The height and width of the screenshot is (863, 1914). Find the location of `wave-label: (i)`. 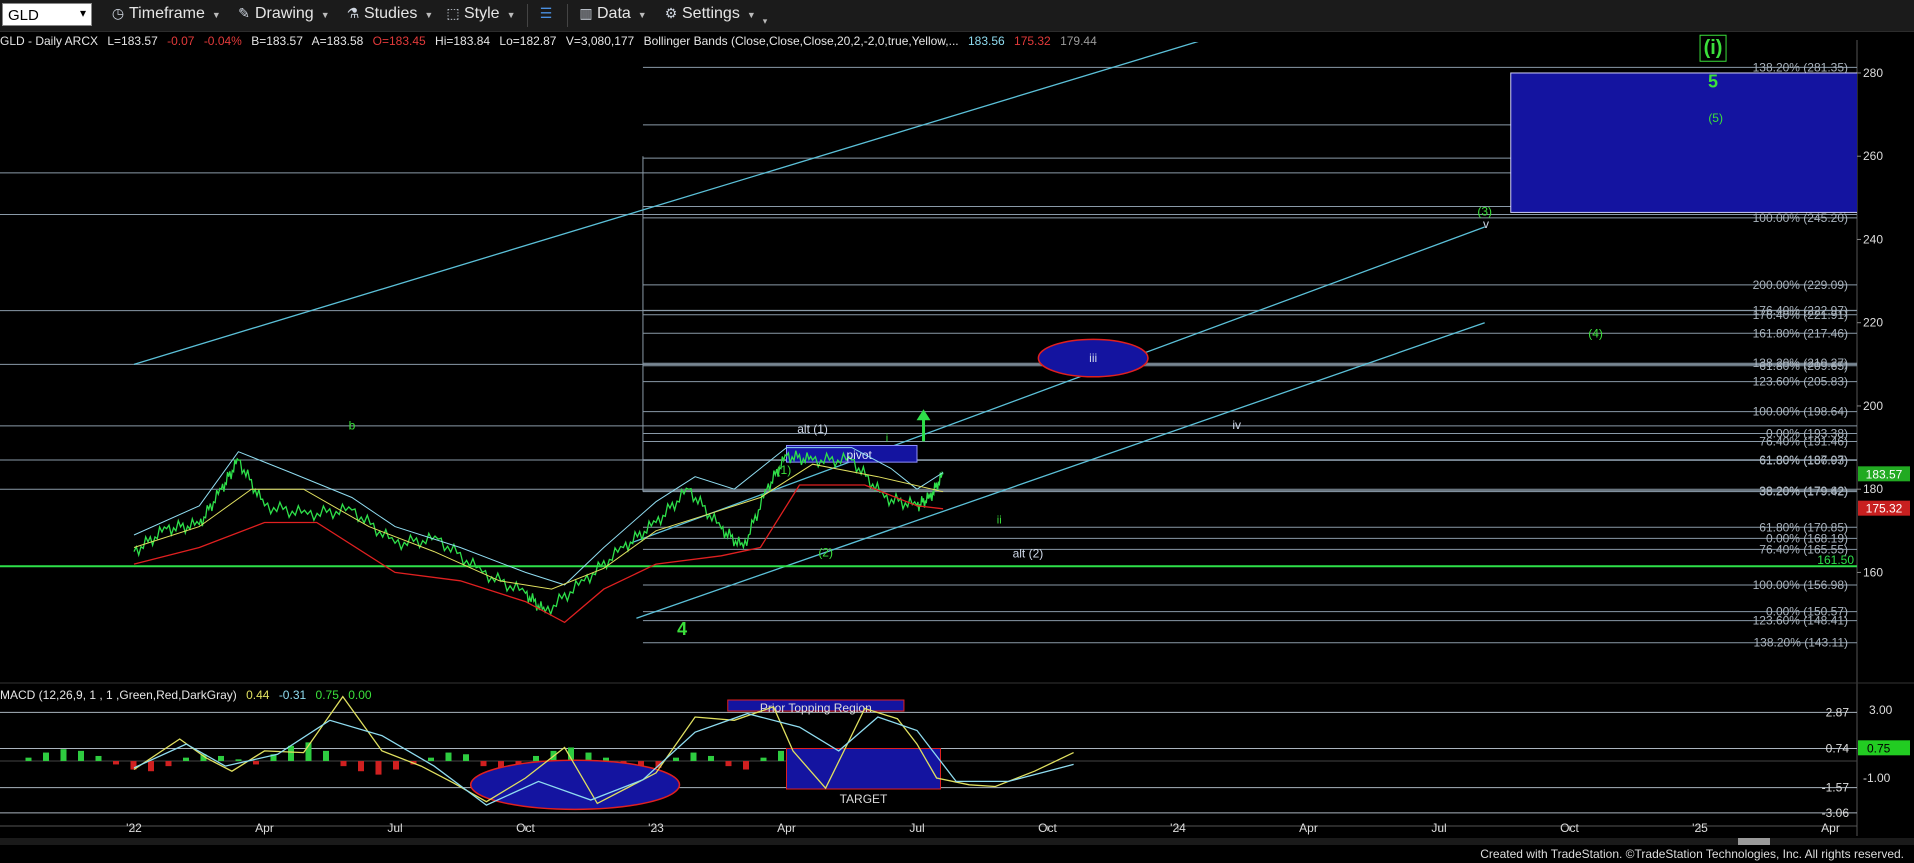

wave-label: (i) is located at coordinates (1713, 48).